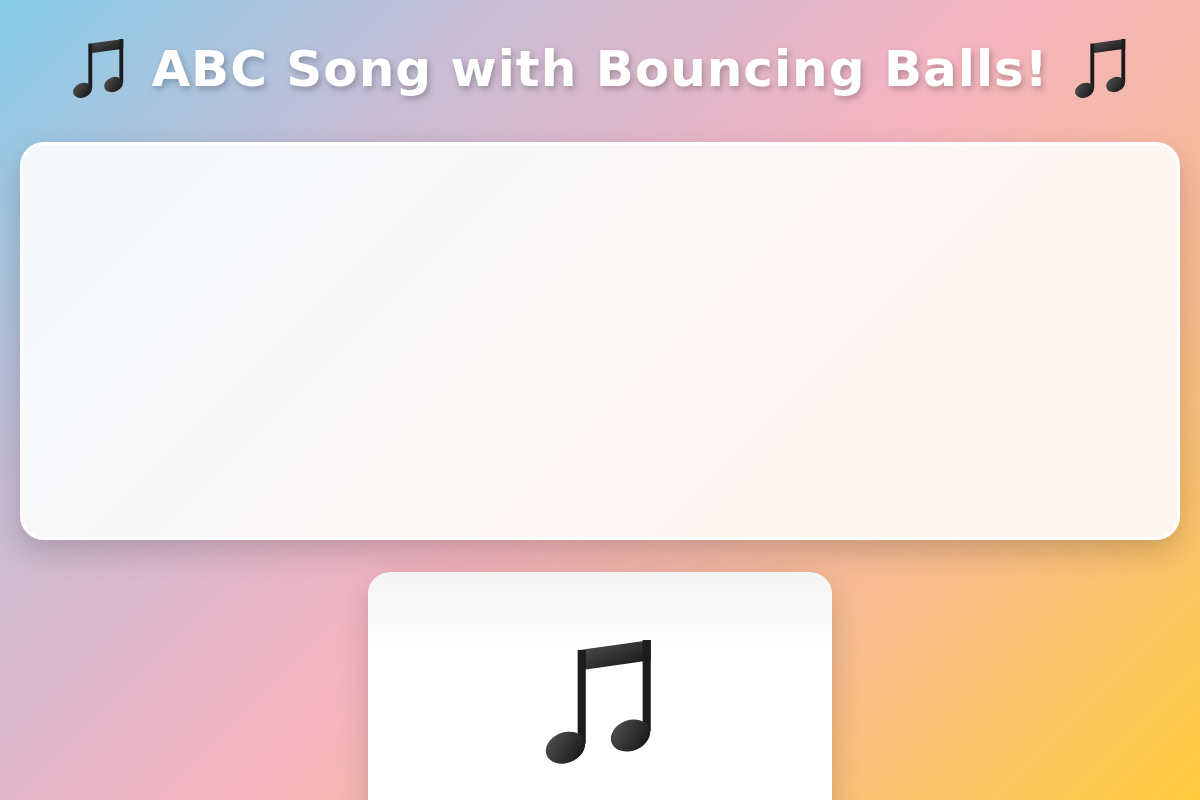 The image size is (1200, 800). Describe the element at coordinates (600, 69) in the screenshot. I see `page-title: ABC Song with Bouncing Balls!` at that location.